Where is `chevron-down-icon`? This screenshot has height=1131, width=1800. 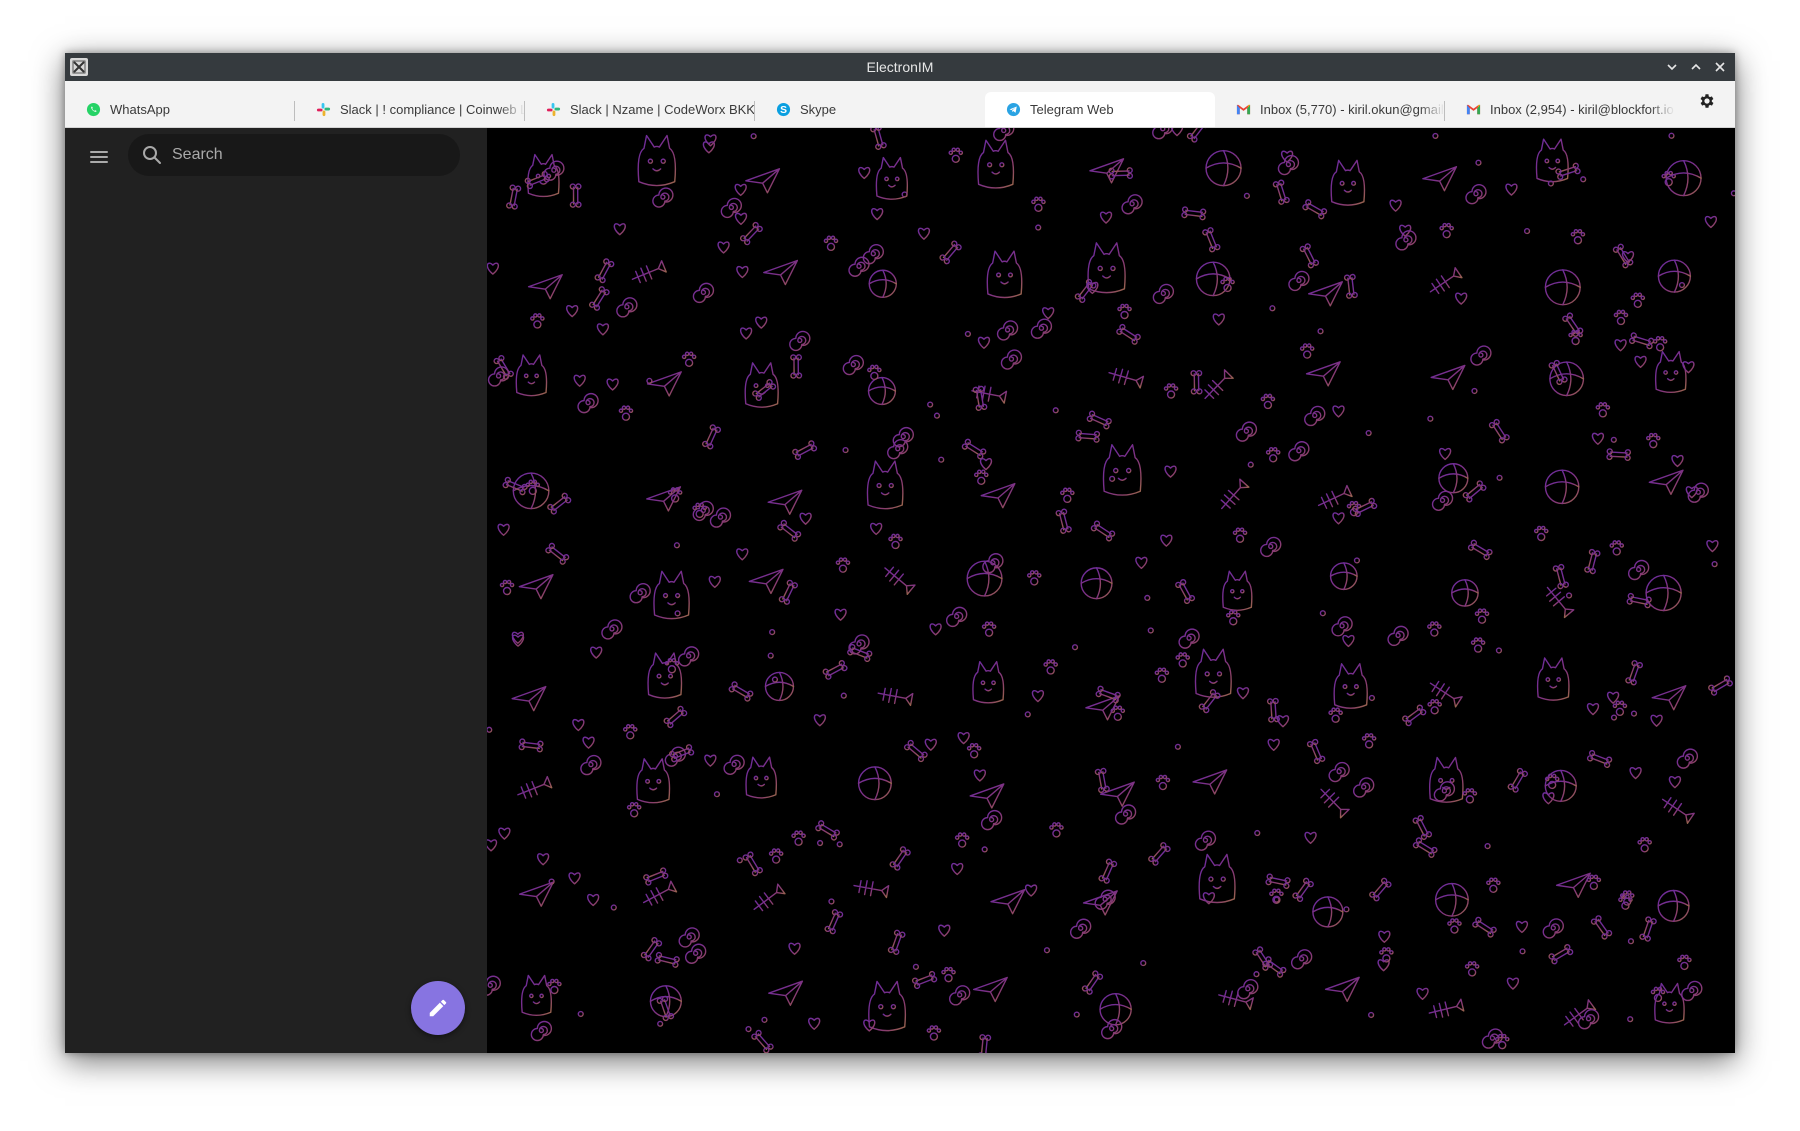 chevron-down-icon is located at coordinates (1672, 67).